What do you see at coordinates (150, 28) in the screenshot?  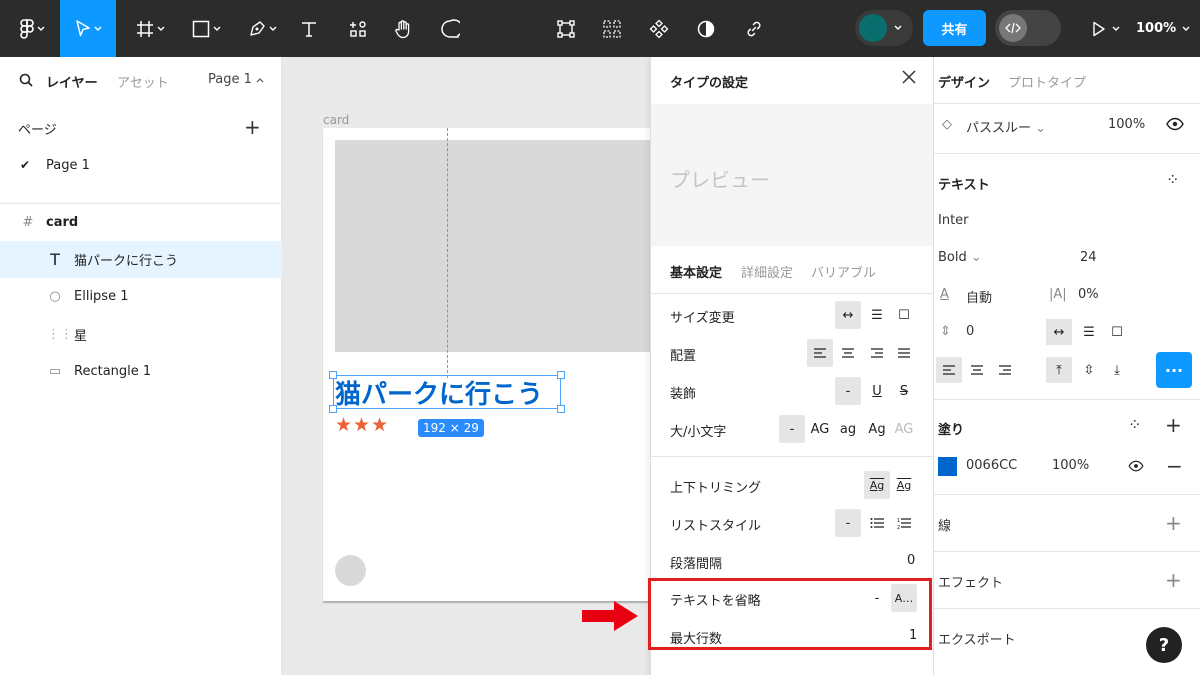 I see `frame-tool-button` at bounding box center [150, 28].